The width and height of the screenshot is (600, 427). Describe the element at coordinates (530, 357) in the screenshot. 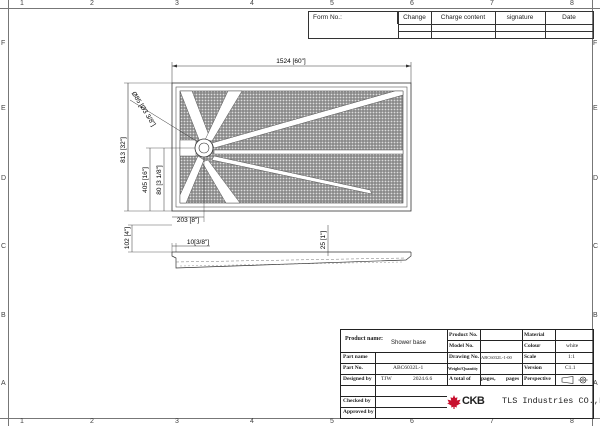

I see `scale-label: Scale` at that location.